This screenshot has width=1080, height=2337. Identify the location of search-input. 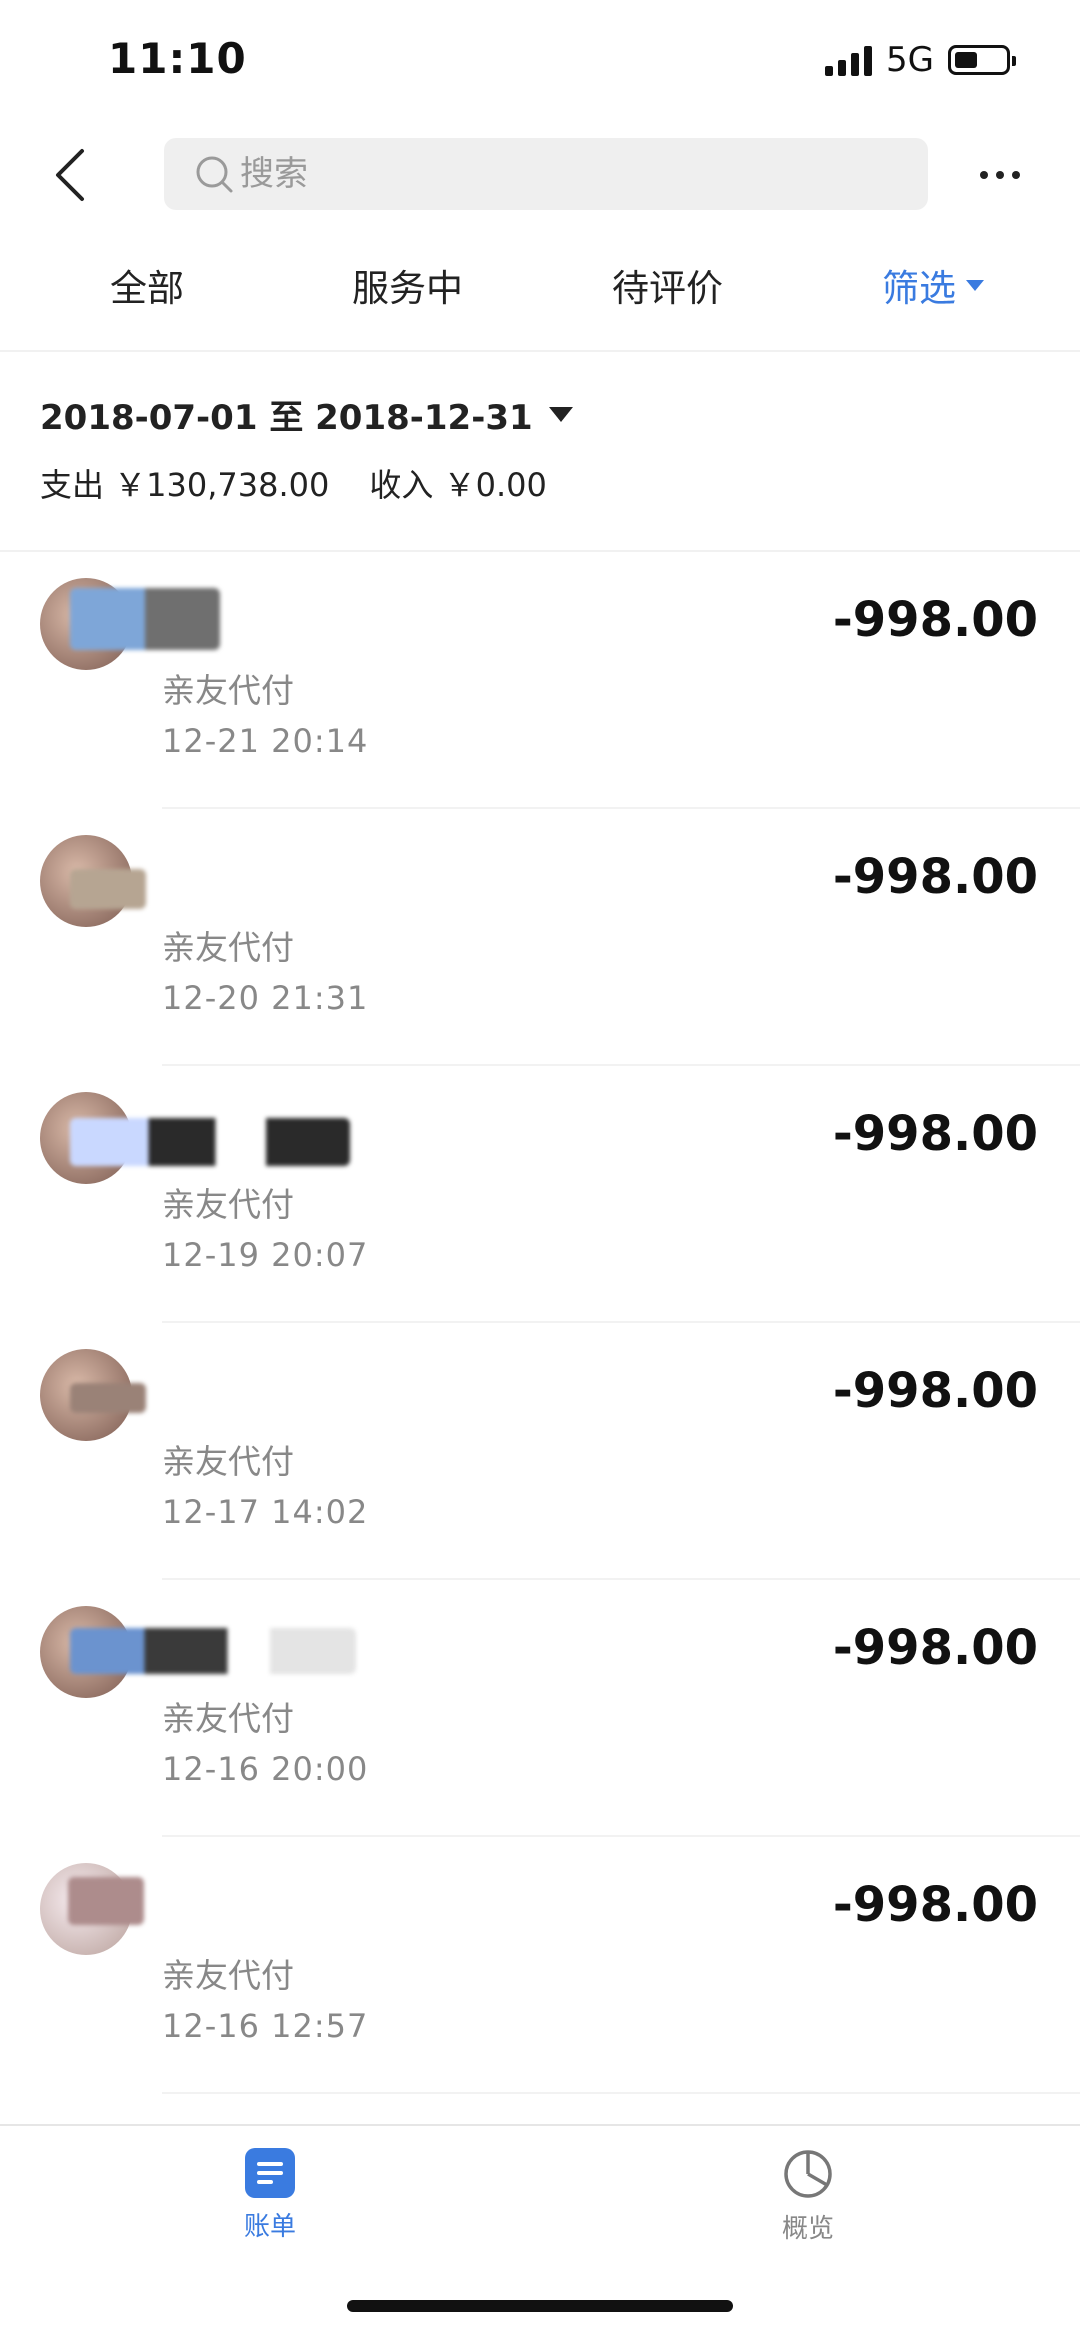
(540, 174).